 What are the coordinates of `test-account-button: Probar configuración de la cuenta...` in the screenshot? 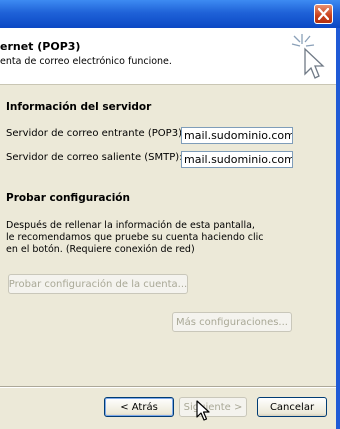 It's located at (98, 284).